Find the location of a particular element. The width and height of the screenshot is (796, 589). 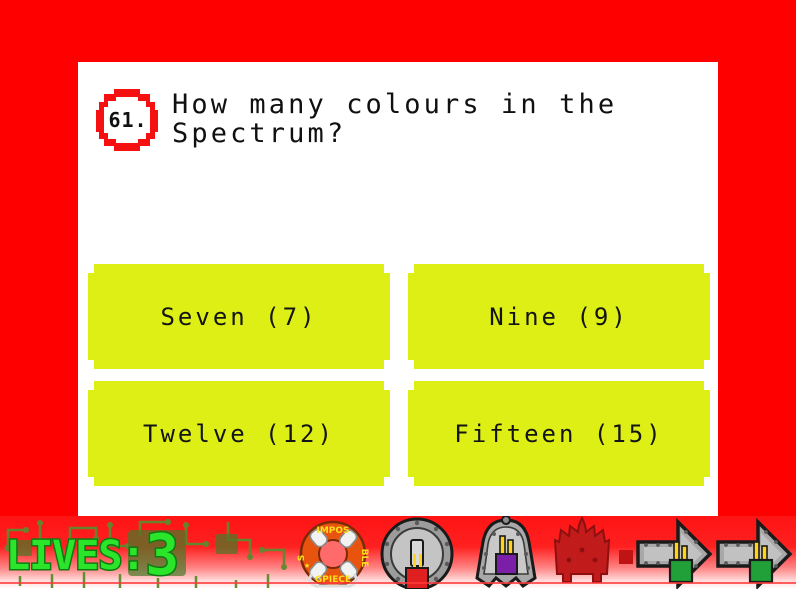

question-number-badge: 61. is located at coordinates (127, 120).